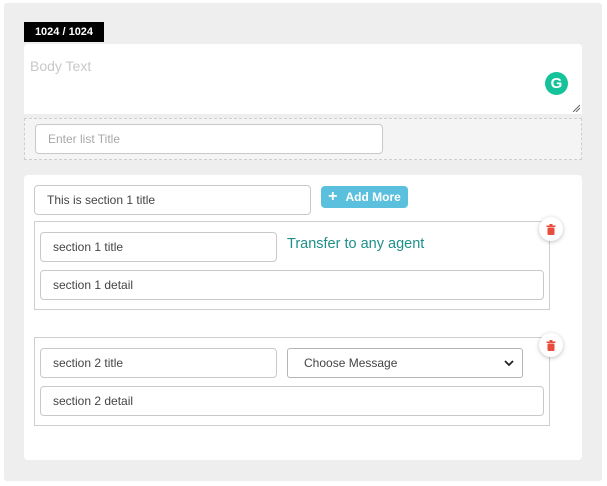 This screenshot has height=486, width=607. What do you see at coordinates (303, 79) in the screenshot?
I see `body-text-area: Body Text G` at bounding box center [303, 79].